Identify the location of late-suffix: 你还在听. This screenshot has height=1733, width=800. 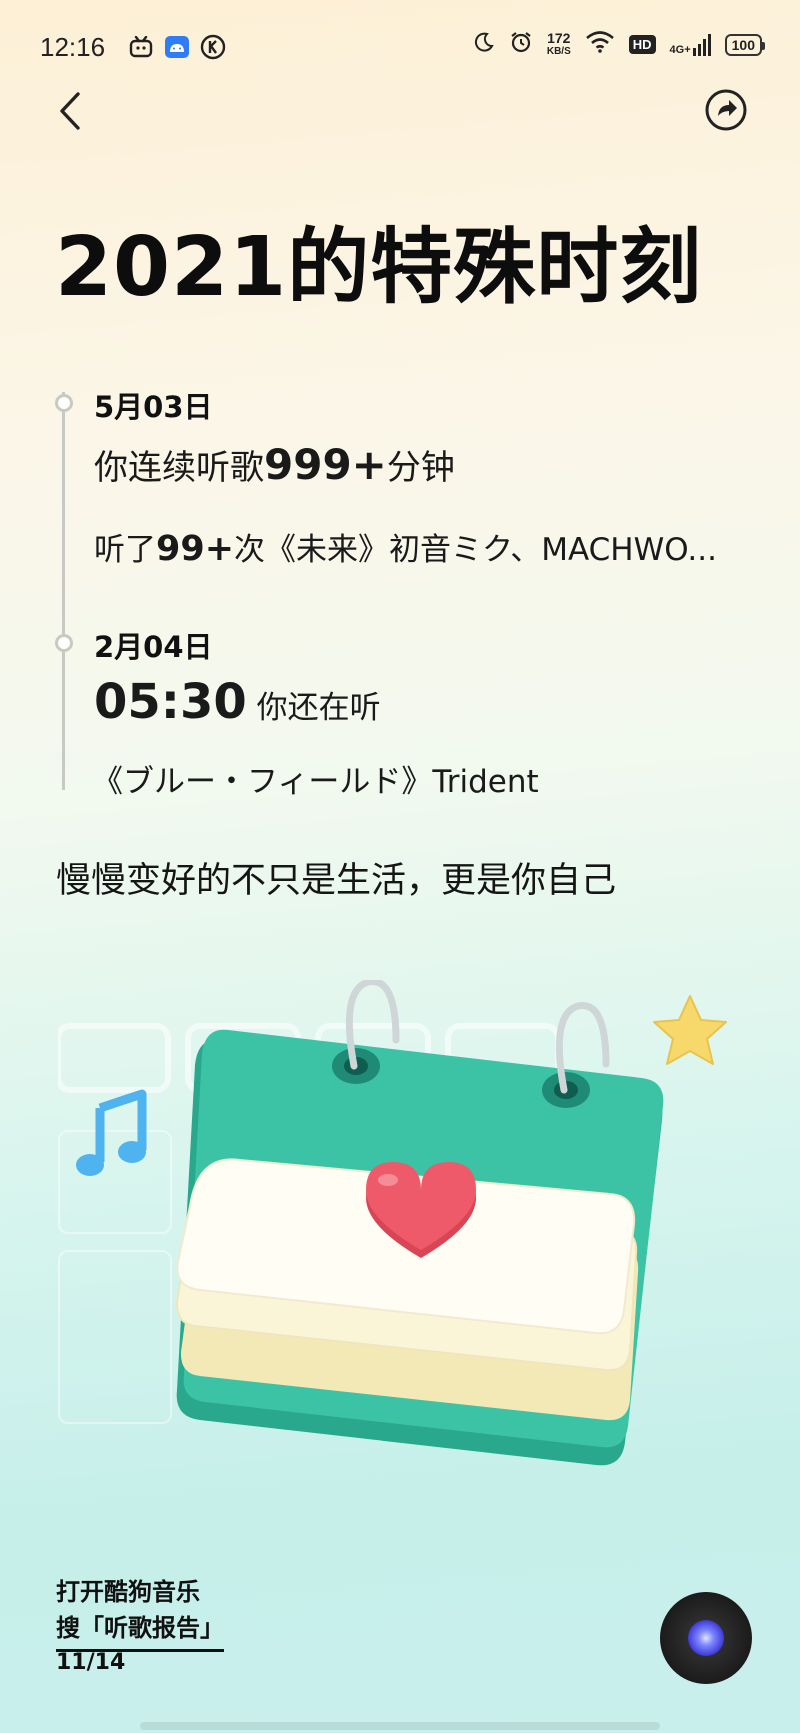
(318, 708).